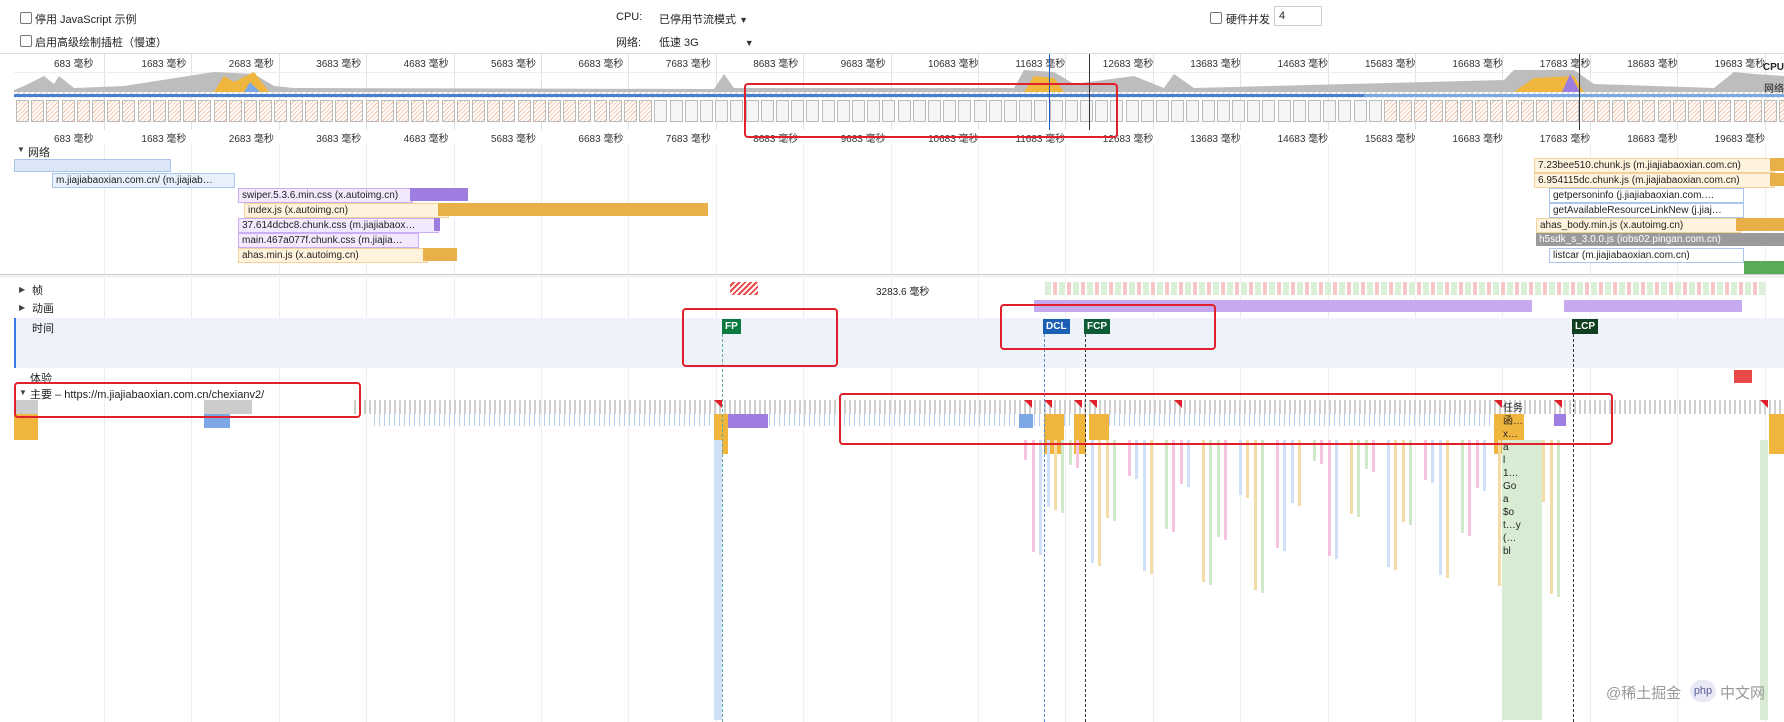 Image resolution: width=1784 pixels, height=722 pixels. What do you see at coordinates (26, 18) in the screenshot?
I see `disable-js-checkbox` at bounding box center [26, 18].